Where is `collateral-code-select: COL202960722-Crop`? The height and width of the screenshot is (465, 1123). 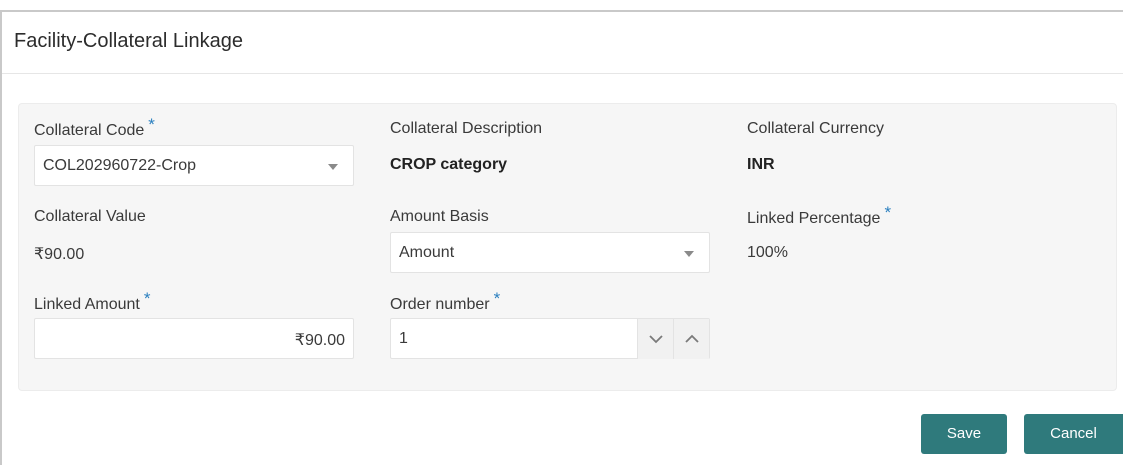 collateral-code-select: COL202960722-Crop is located at coordinates (194, 165).